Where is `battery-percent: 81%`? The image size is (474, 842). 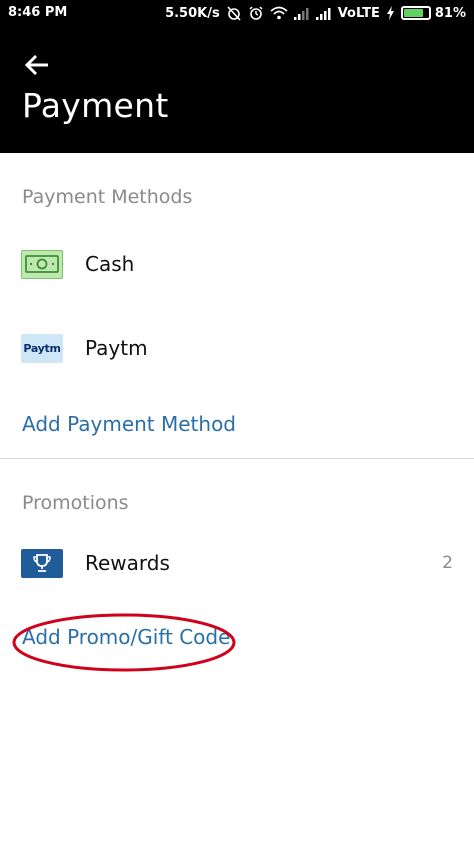
battery-percent: 81% is located at coordinates (450, 13).